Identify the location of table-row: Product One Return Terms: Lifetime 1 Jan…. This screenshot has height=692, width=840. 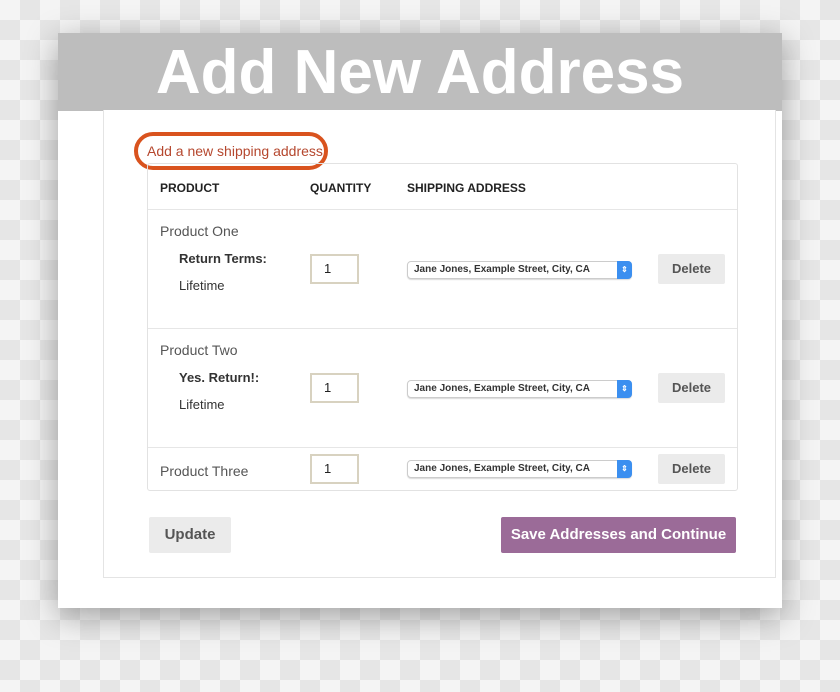
(442, 268).